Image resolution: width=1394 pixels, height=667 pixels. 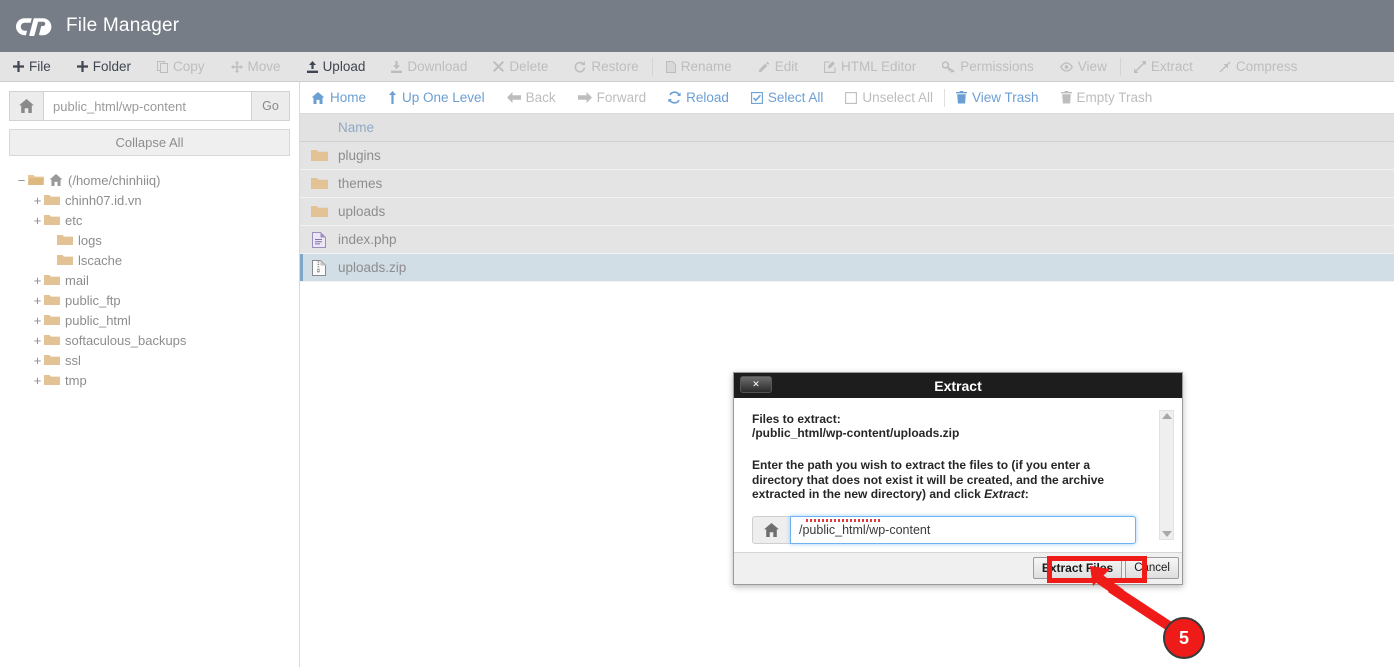 What do you see at coordinates (520, 67) in the screenshot?
I see `toolbar-delete-button: Delete` at bounding box center [520, 67].